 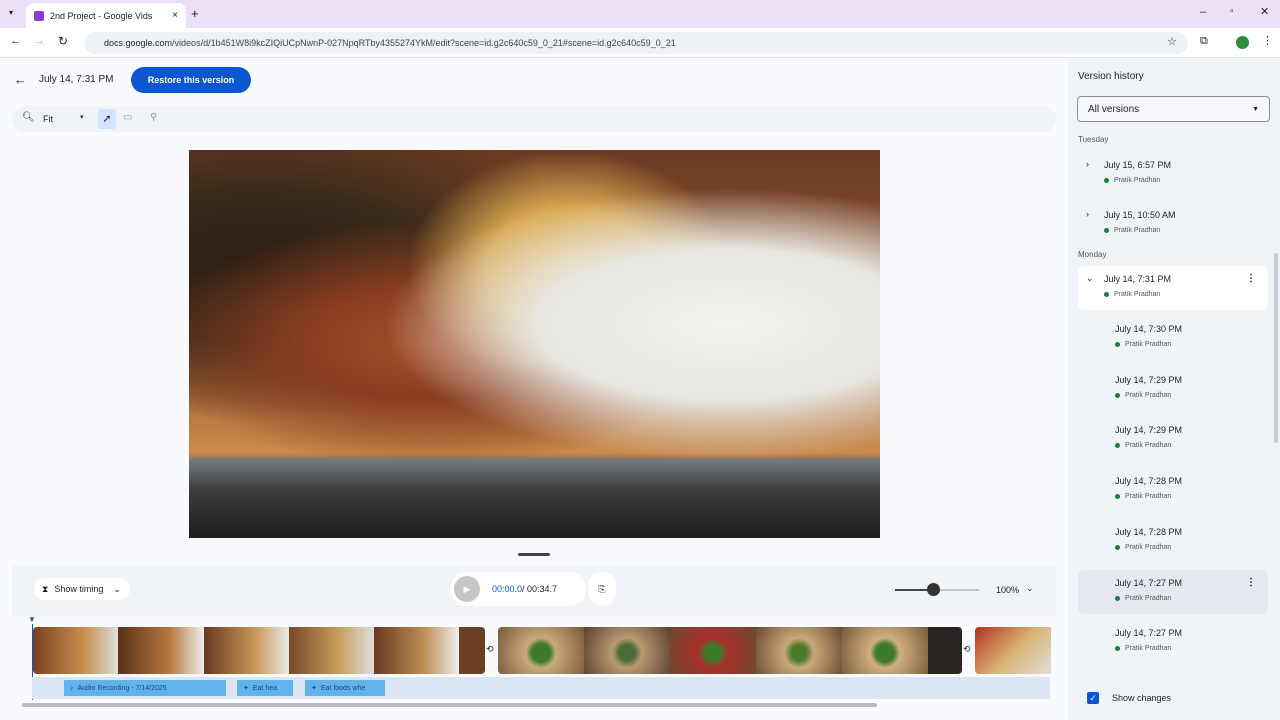 What do you see at coordinates (191, 80) in the screenshot?
I see `restore-version-button: Restore this version` at bounding box center [191, 80].